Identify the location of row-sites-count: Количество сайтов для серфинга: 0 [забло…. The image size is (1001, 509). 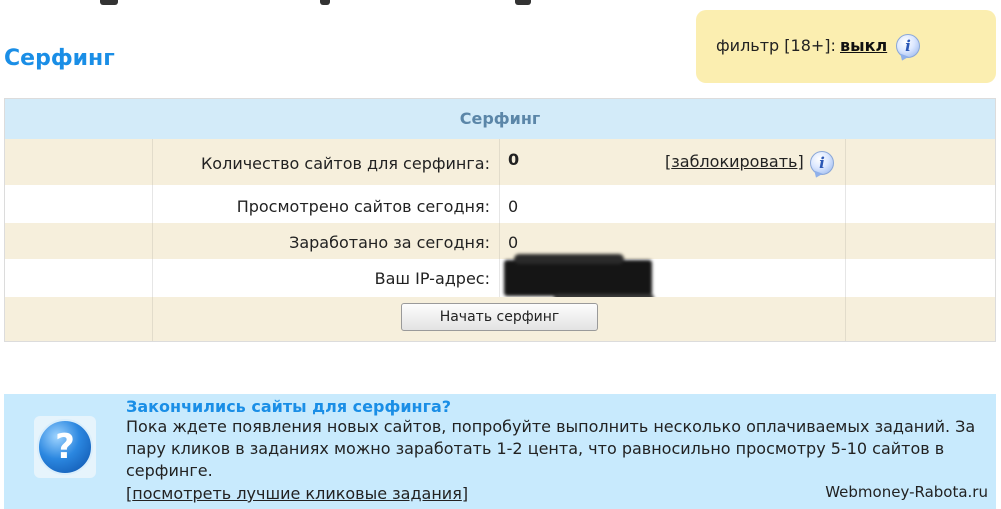
(500, 162).